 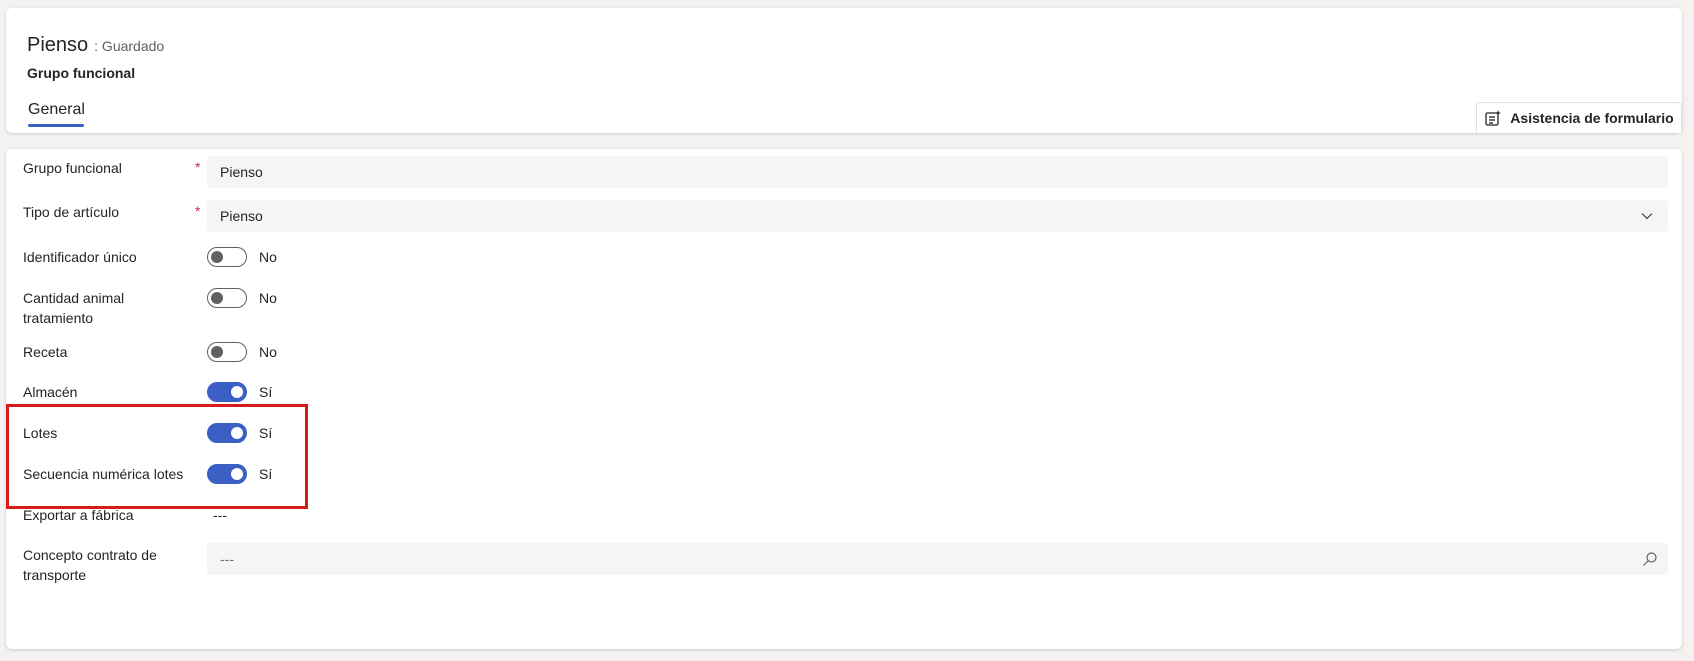 What do you see at coordinates (1493, 118) in the screenshot?
I see `form-assist-icon` at bounding box center [1493, 118].